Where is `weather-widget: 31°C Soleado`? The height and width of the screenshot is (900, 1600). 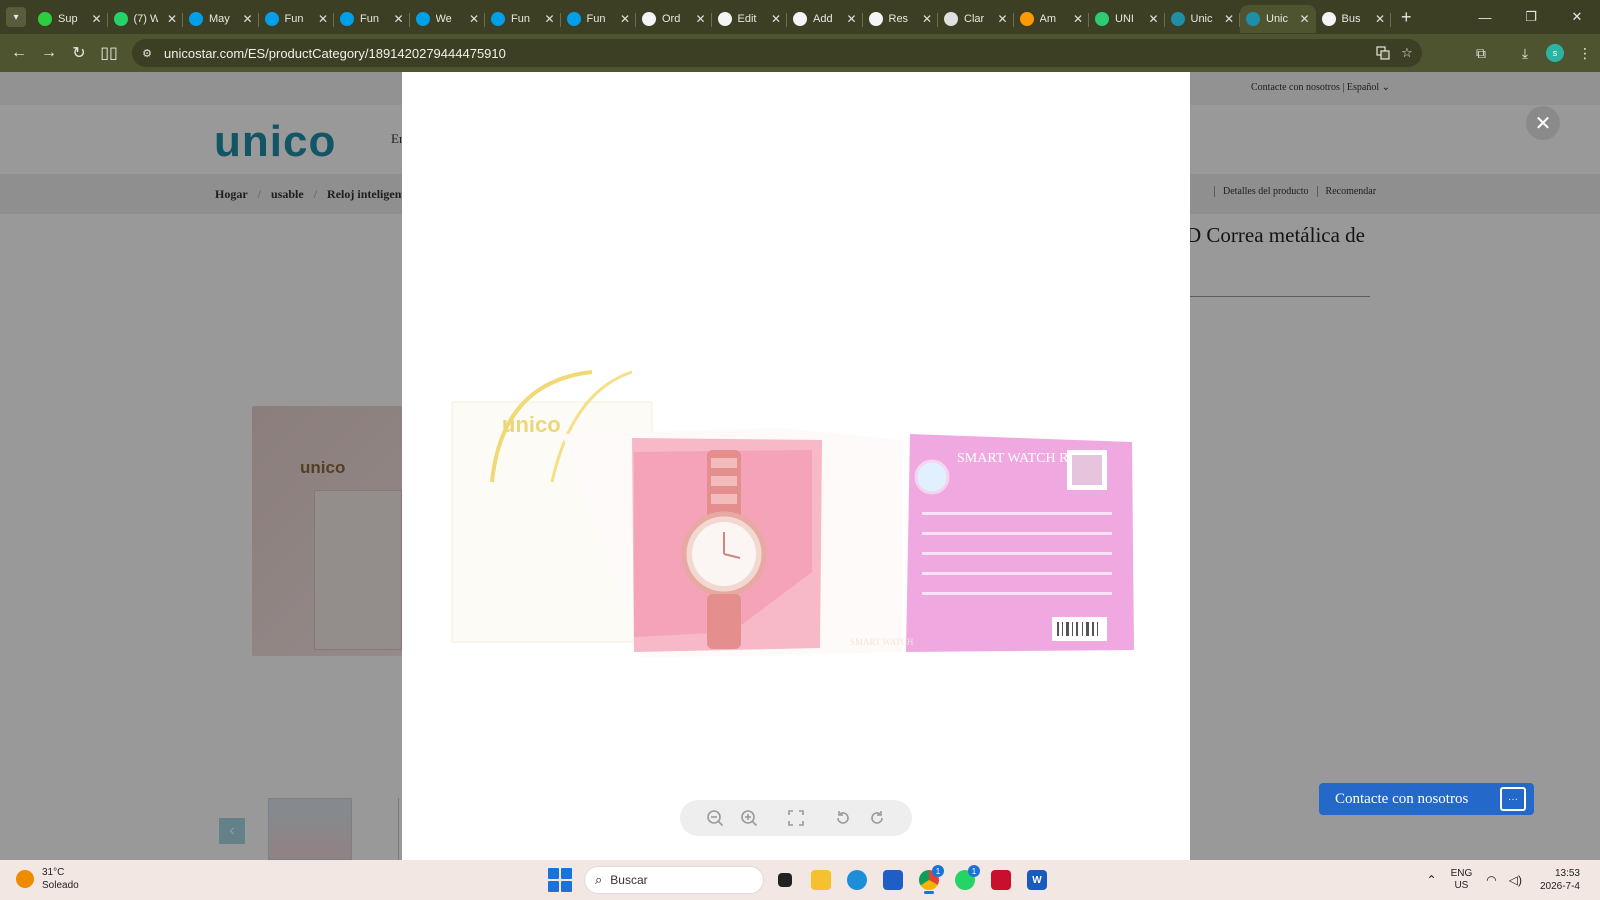
weather-widget: 31°C Soleado is located at coordinates (47, 879).